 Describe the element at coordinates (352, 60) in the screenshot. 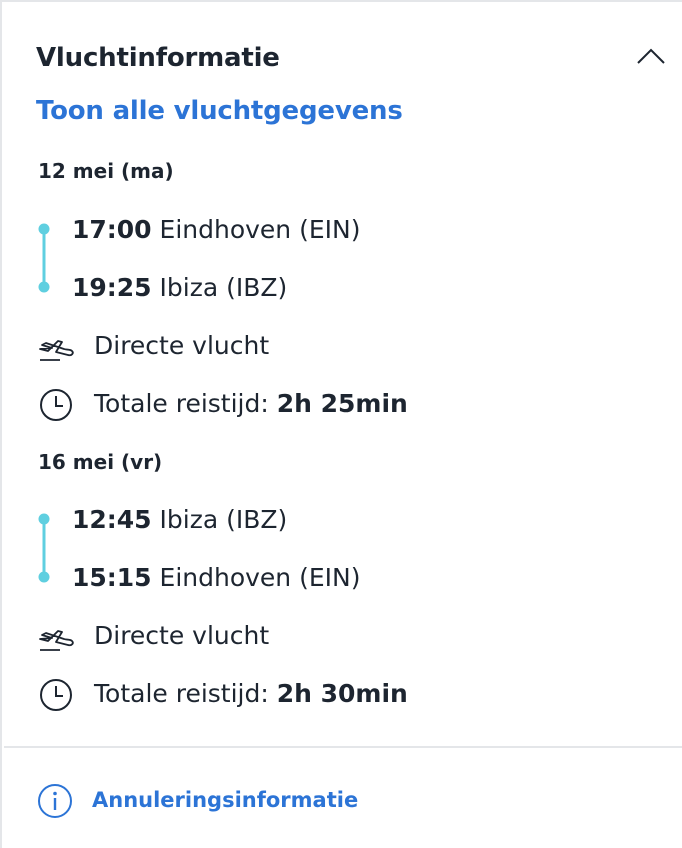

I see `panel-header: Vluchtinformatie` at that location.